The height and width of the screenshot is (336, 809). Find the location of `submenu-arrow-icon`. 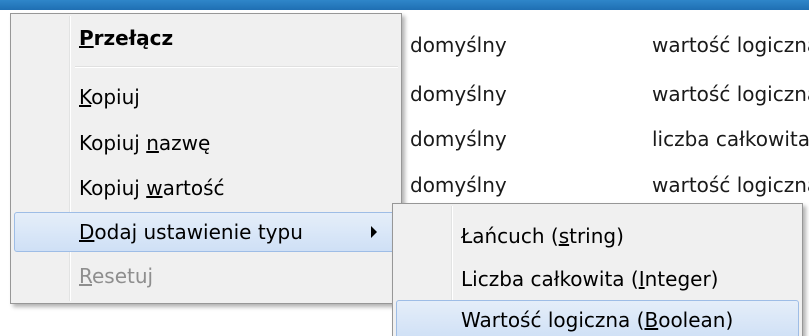

submenu-arrow-icon is located at coordinates (374, 232).